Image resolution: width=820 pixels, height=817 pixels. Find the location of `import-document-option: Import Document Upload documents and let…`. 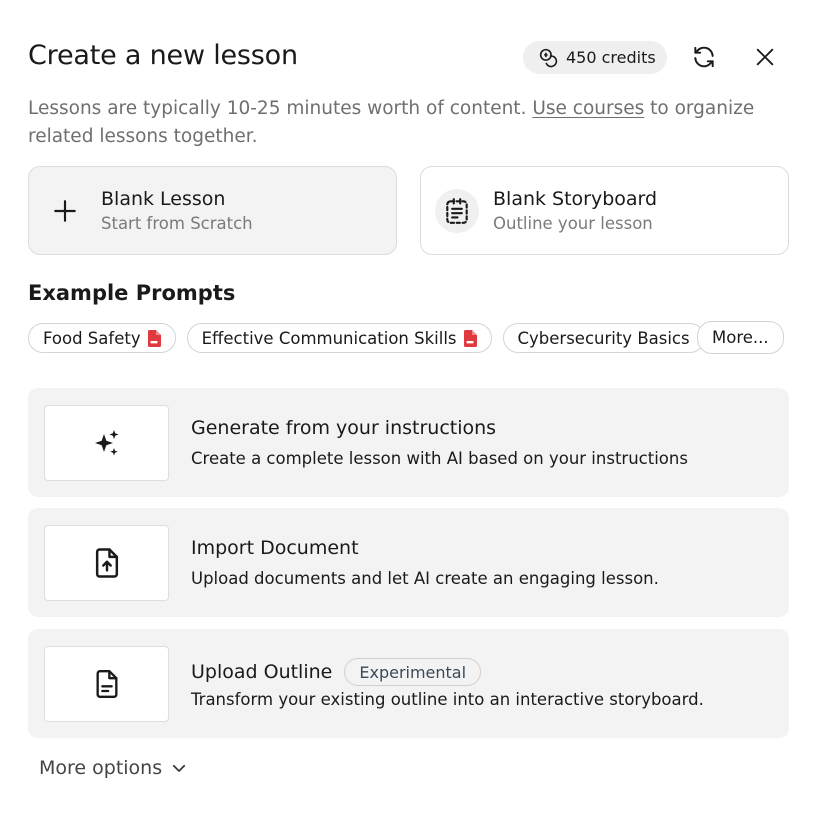

import-document-option: Import Document Upload documents and let… is located at coordinates (408, 562).